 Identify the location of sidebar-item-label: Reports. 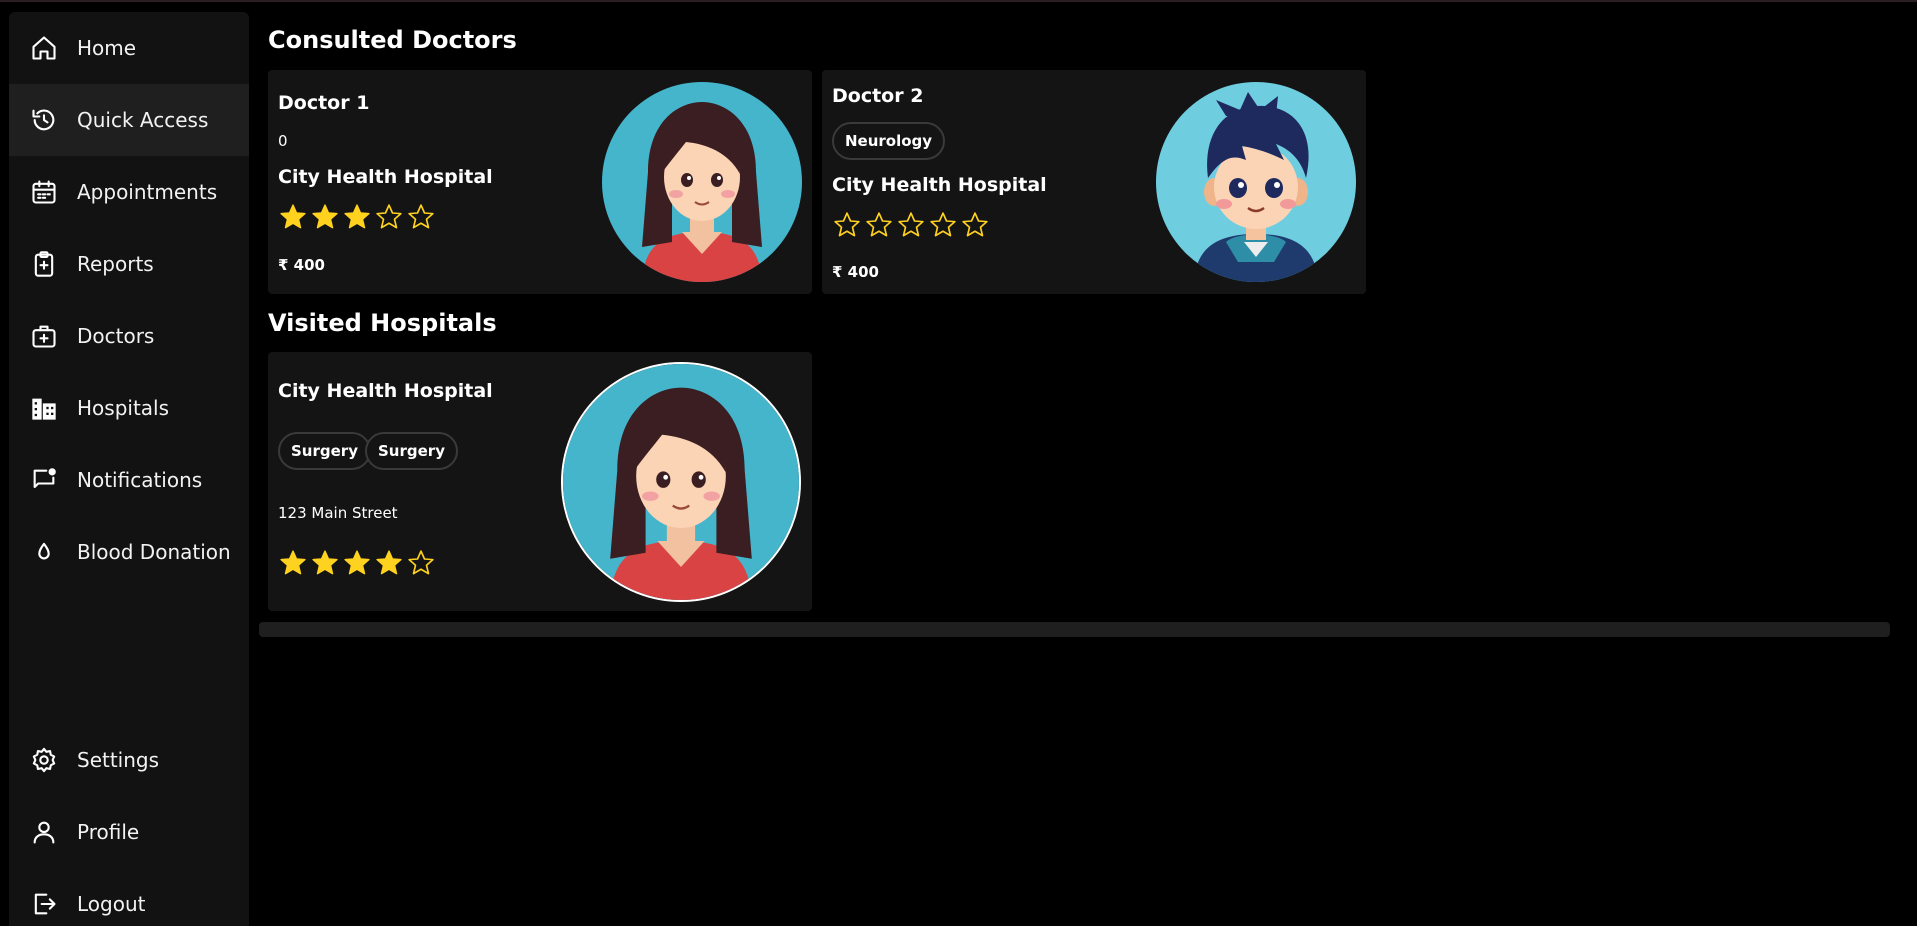
(115, 264).